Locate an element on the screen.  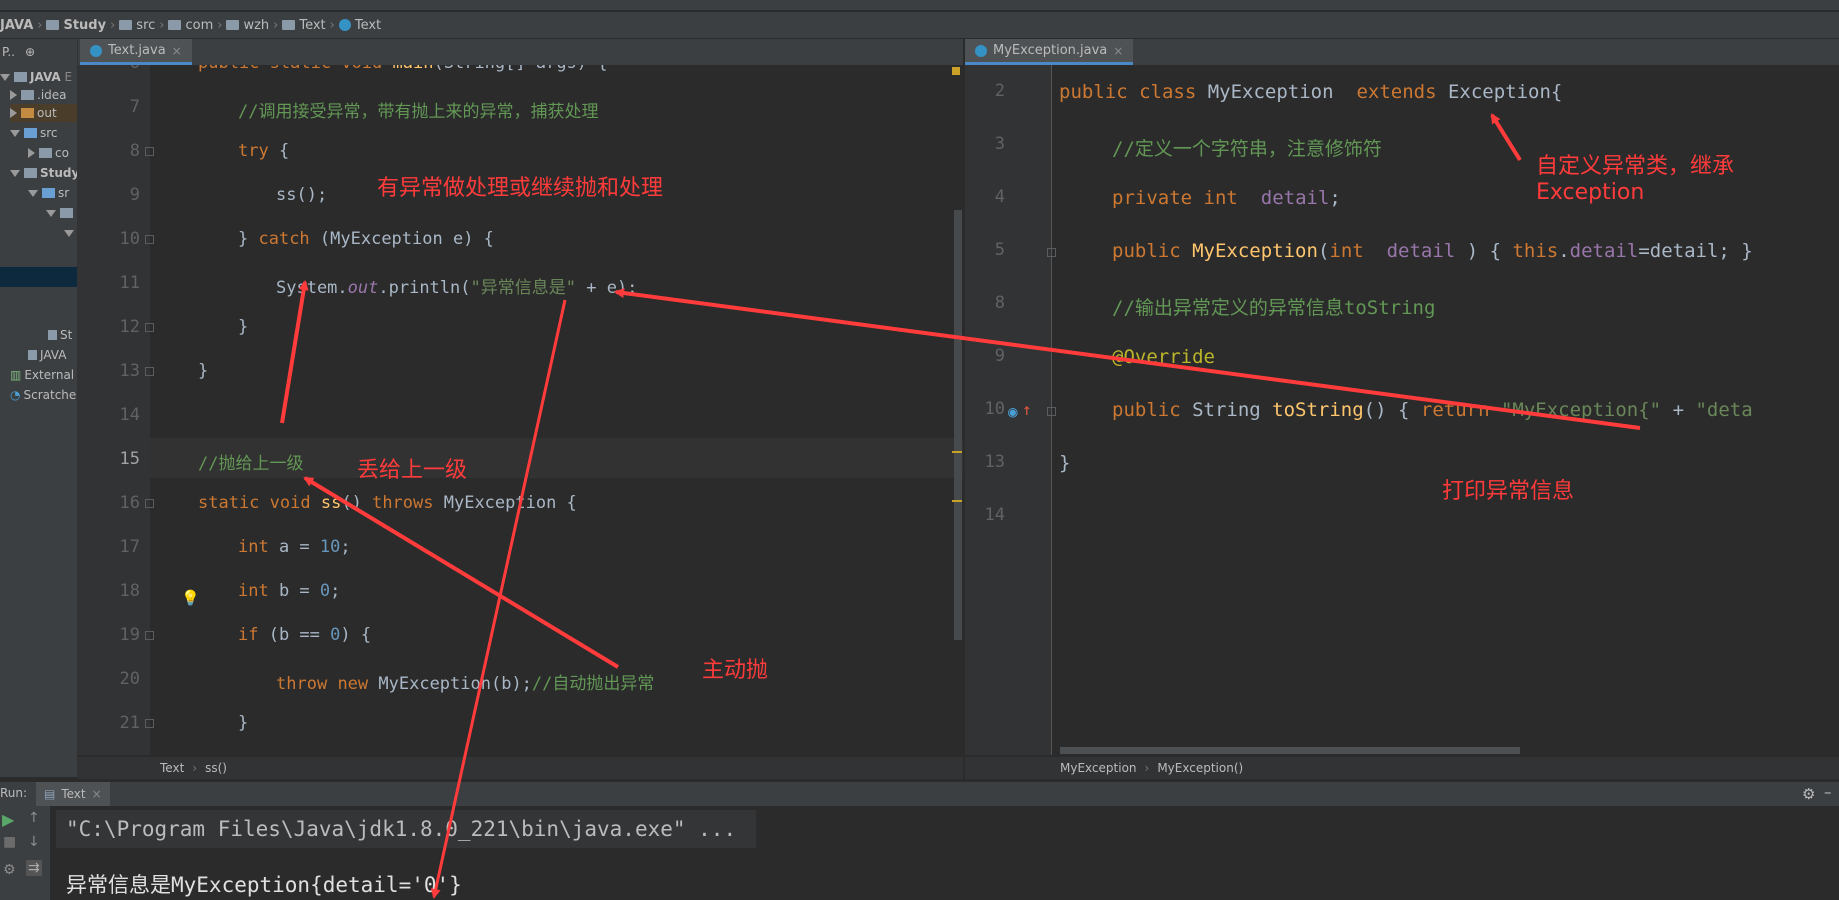
tree-item-sr: sr is located at coordinates (48, 193).